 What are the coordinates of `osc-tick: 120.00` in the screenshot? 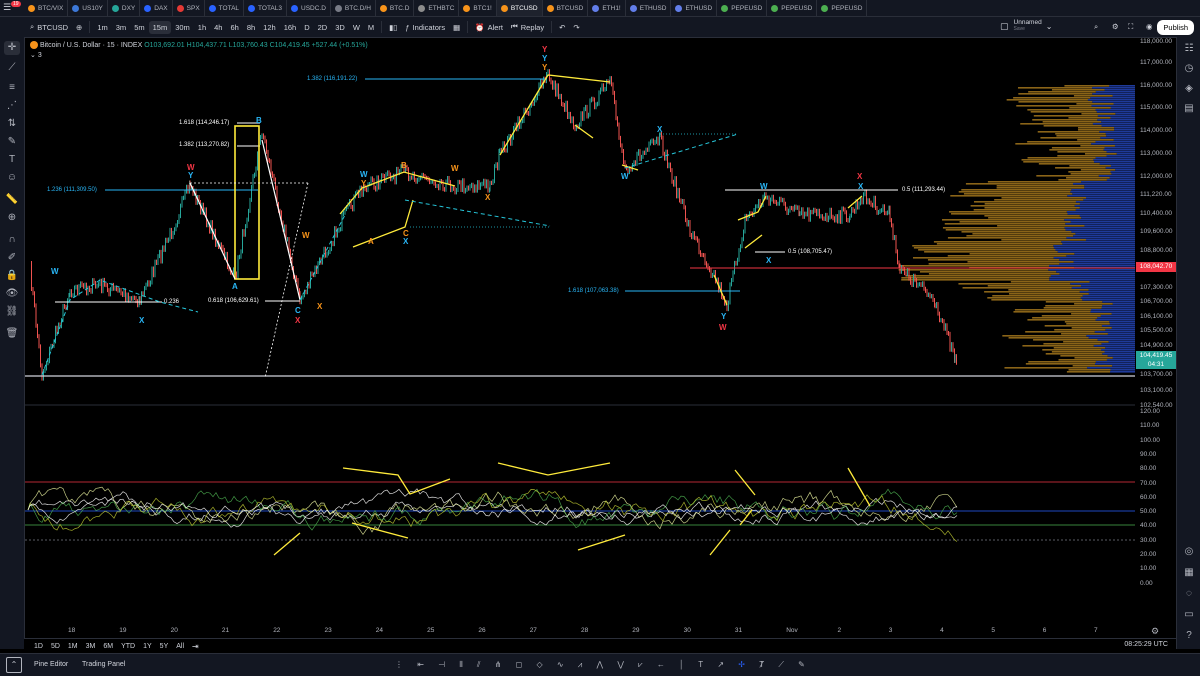 It's located at (1150, 411).